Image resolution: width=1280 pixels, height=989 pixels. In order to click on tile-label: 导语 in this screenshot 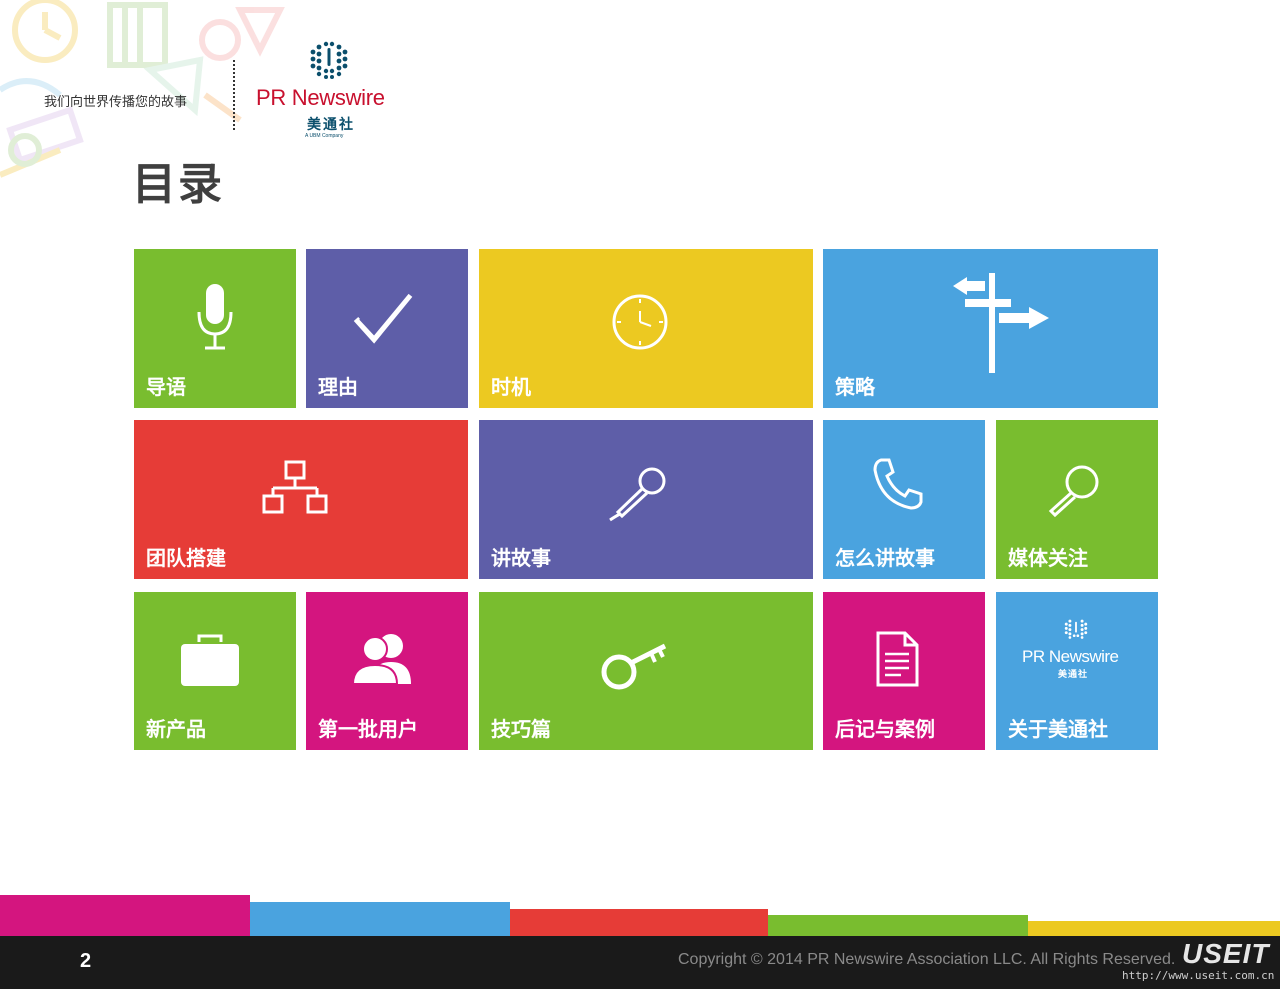, I will do `click(166, 387)`.